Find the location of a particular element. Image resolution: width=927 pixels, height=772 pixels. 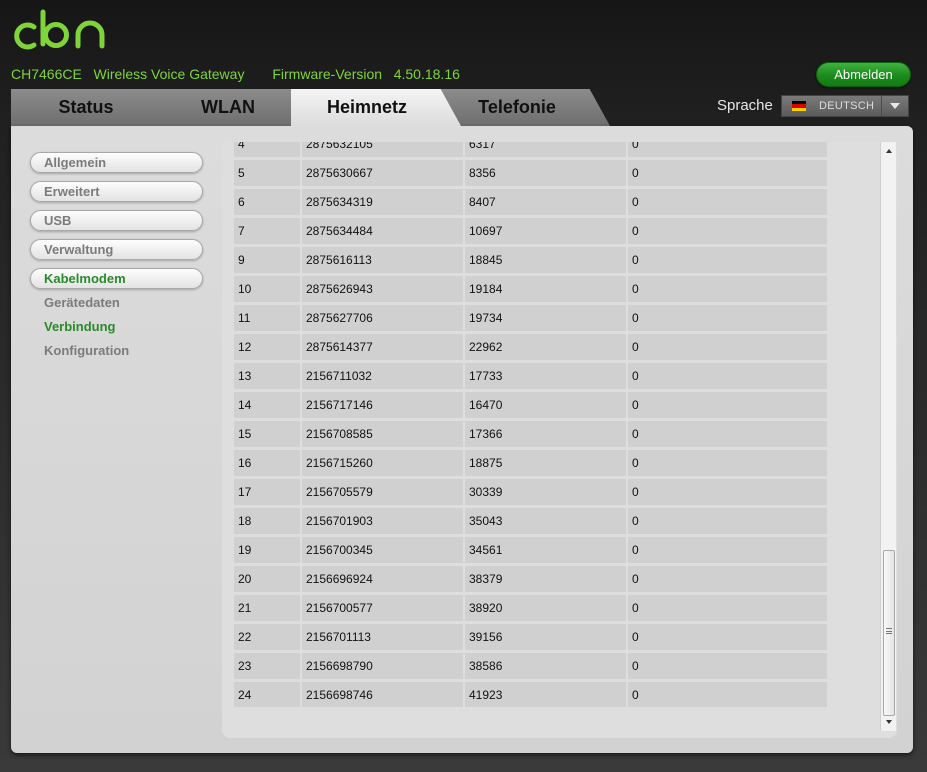

table-row: 19 2156700345 34561 0 is located at coordinates (530, 550).